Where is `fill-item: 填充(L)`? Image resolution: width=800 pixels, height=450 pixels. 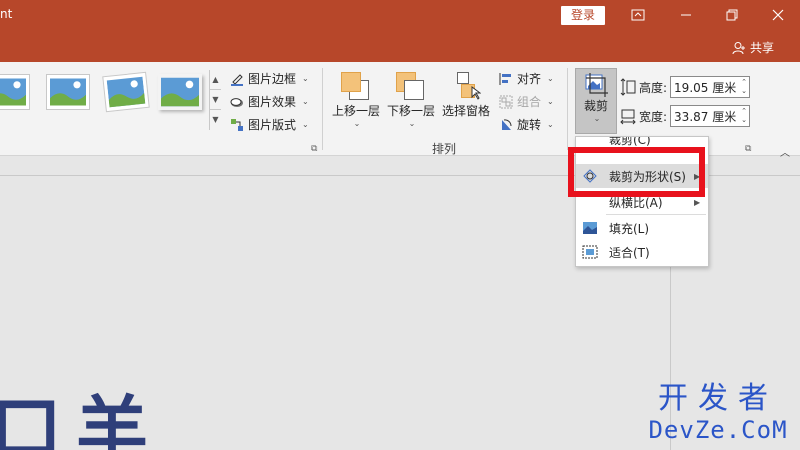 fill-item: 填充(L) is located at coordinates (642, 228).